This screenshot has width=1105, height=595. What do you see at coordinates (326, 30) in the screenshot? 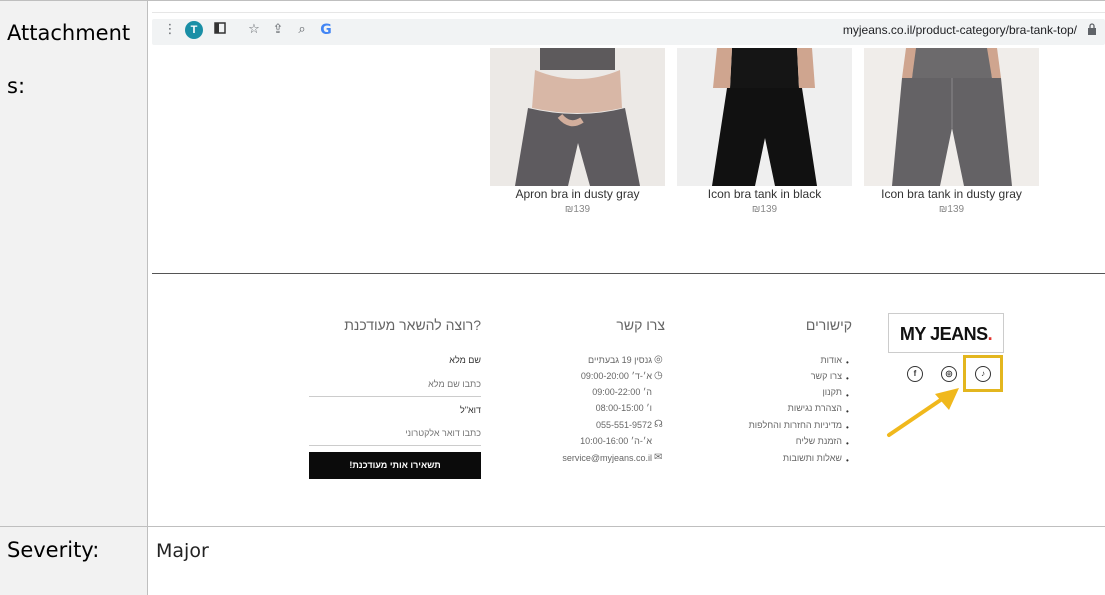
I see `google-icon: G` at bounding box center [326, 30].